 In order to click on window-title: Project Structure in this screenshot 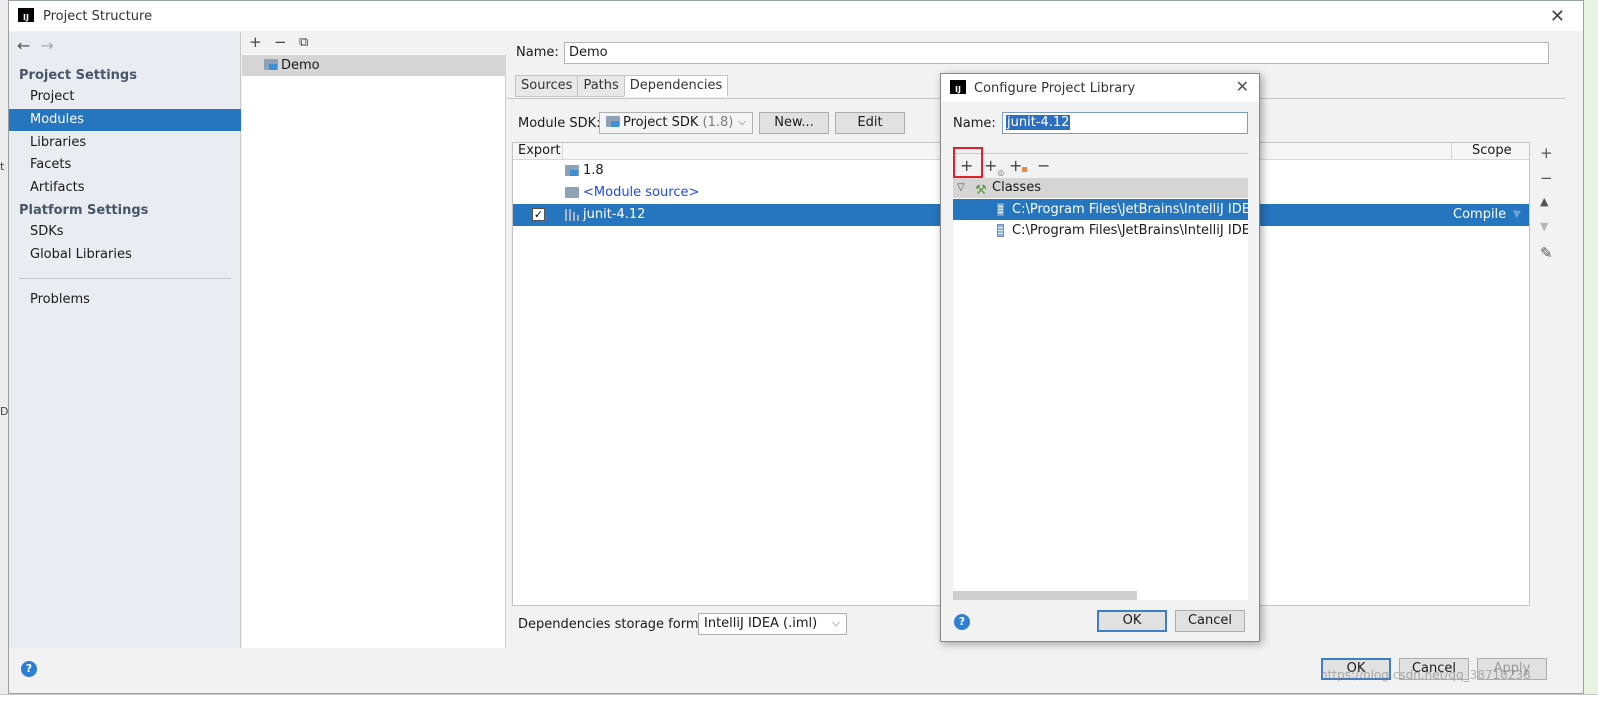, I will do `click(98, 16)`.